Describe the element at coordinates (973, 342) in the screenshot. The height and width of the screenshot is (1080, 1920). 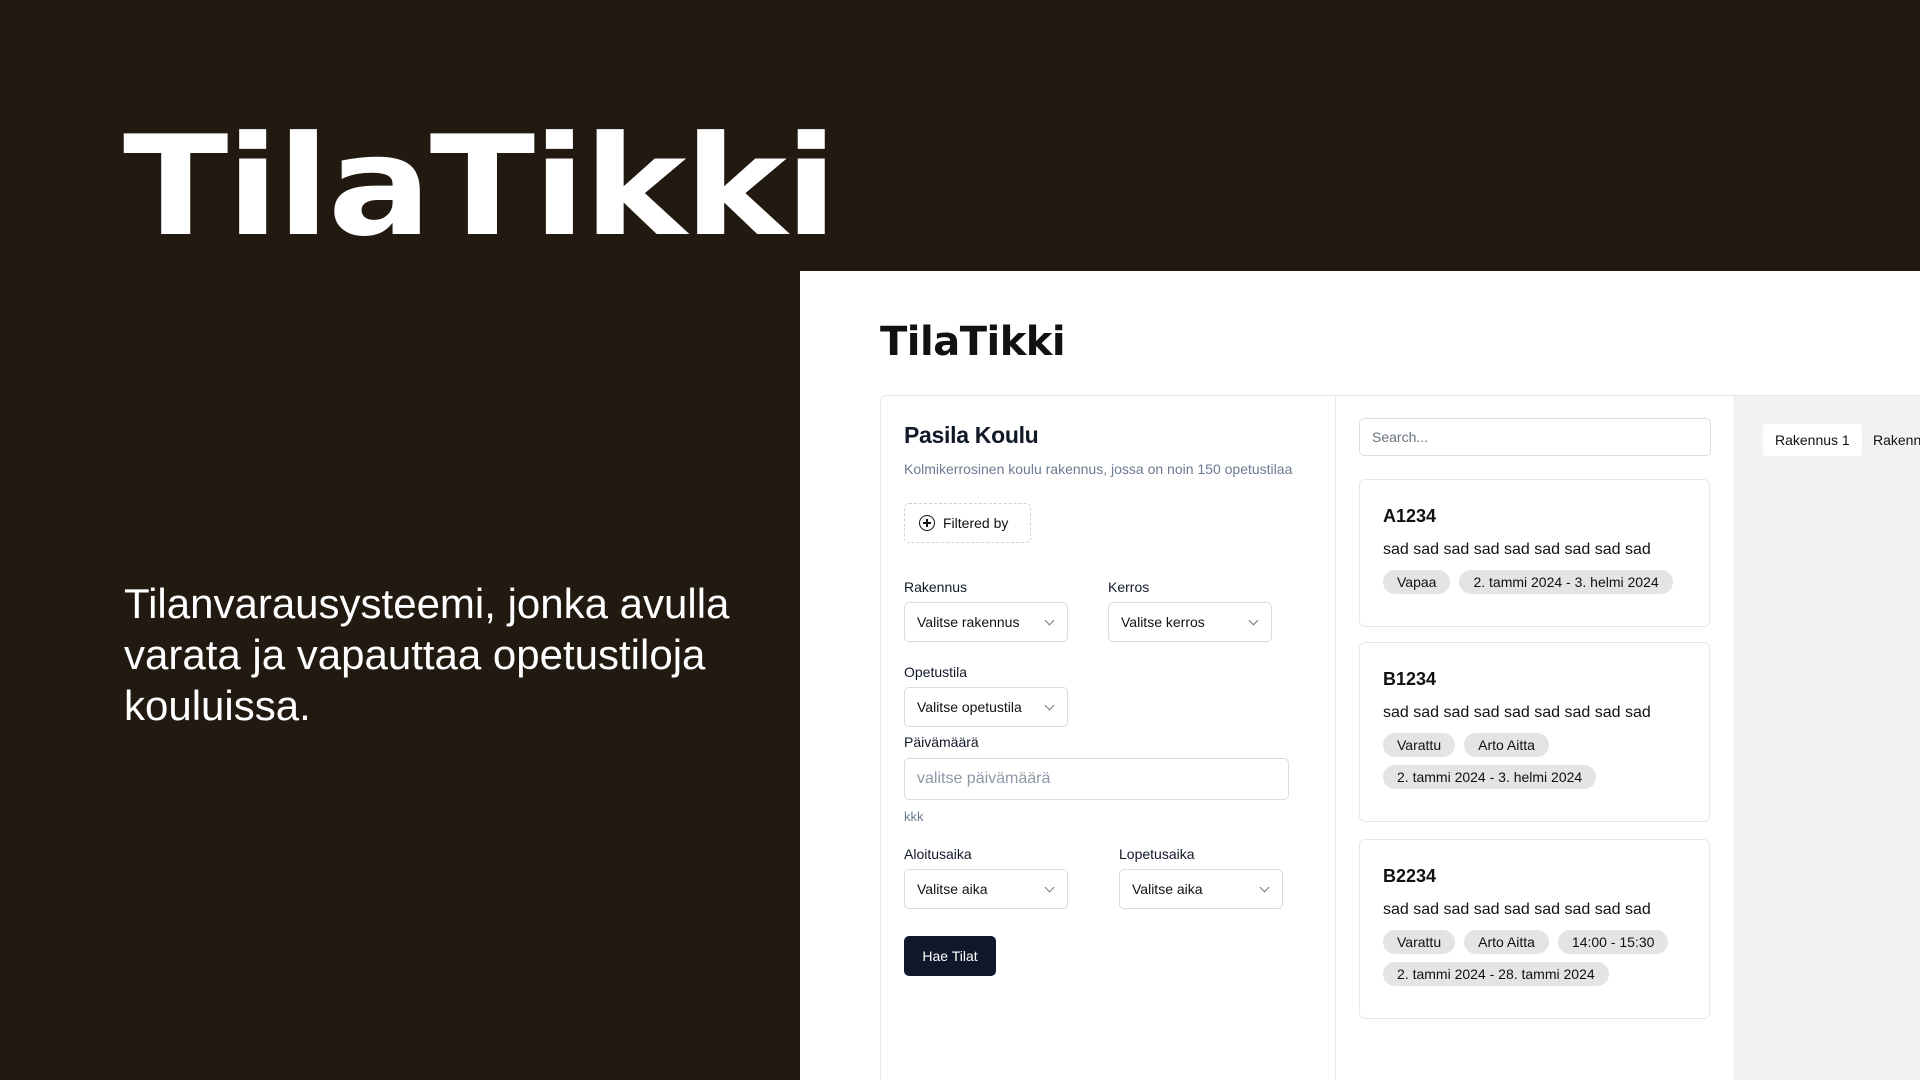
I see `app-title: TilaTikki` at that location.